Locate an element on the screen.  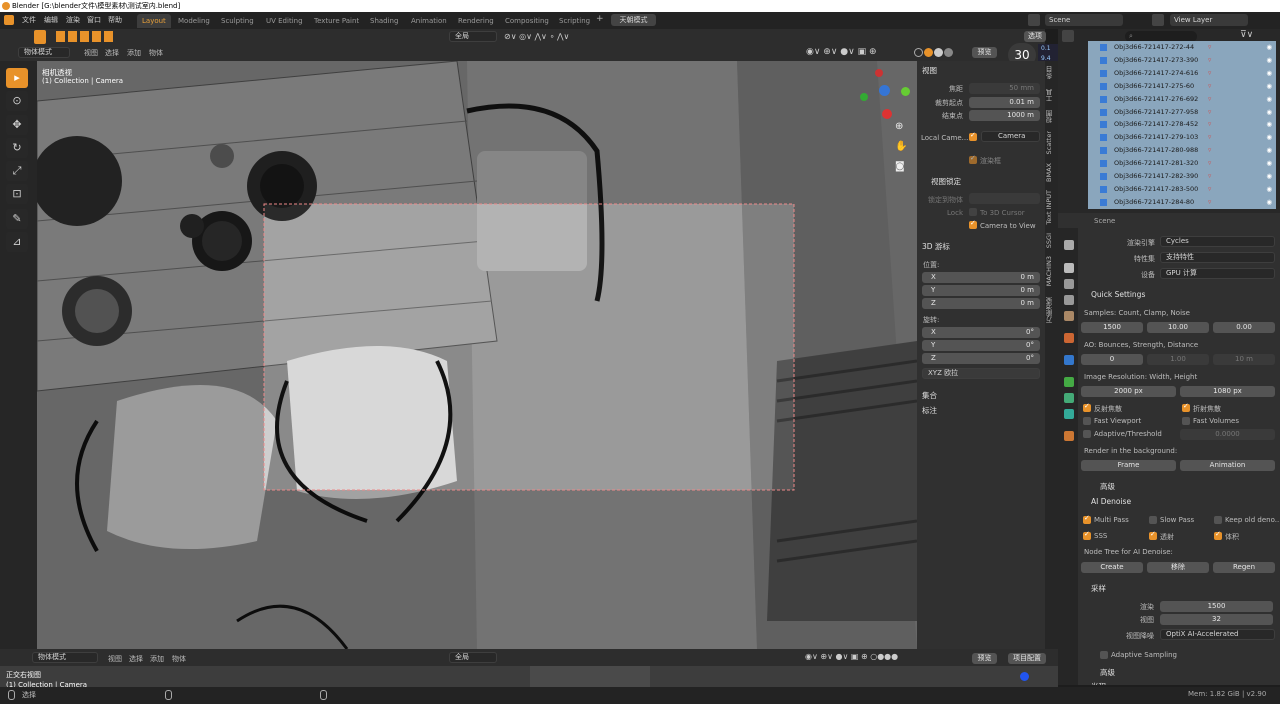
refractive-caustics-checkbox is located at coordinates (1186, 407).